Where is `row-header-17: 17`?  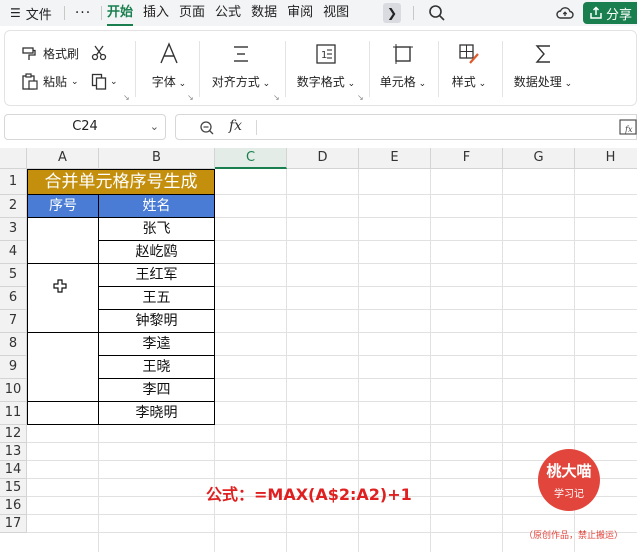 row-header-17: 17 is located at coordinates (13, 524).